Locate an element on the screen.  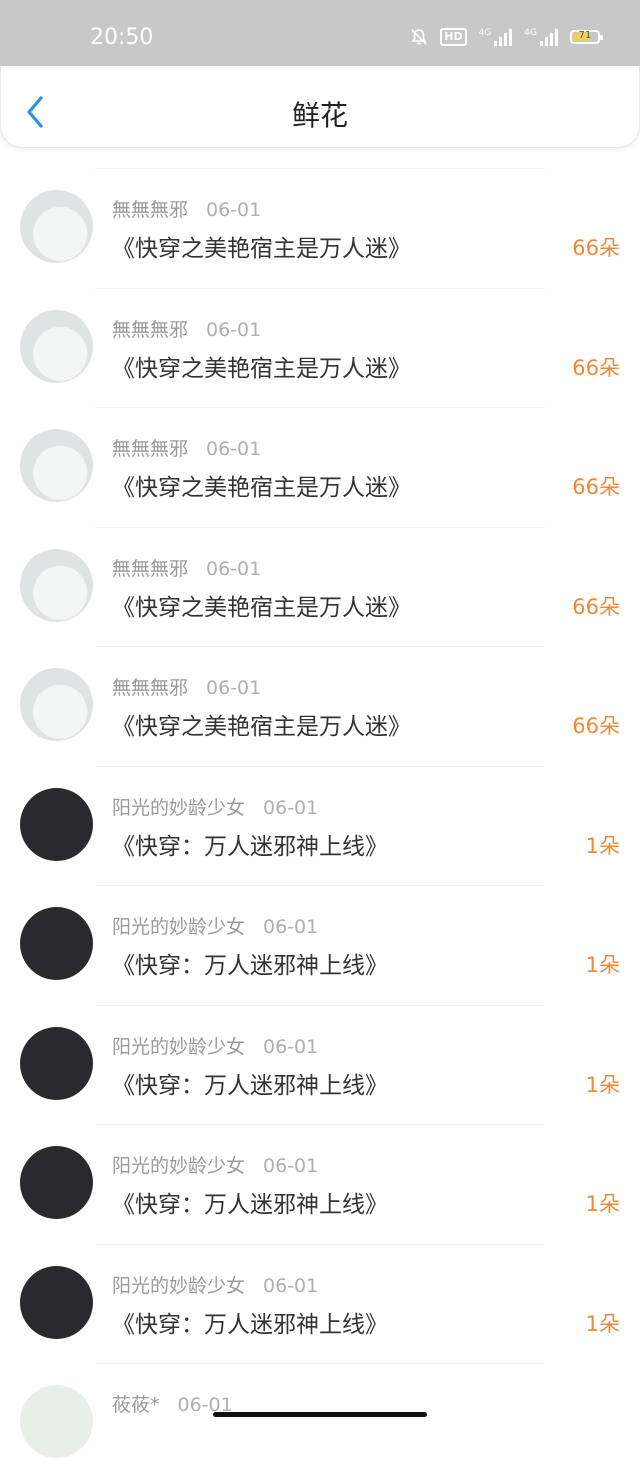
status-icons: HD 4G 4G 71 is located at coordinates (506, 37).